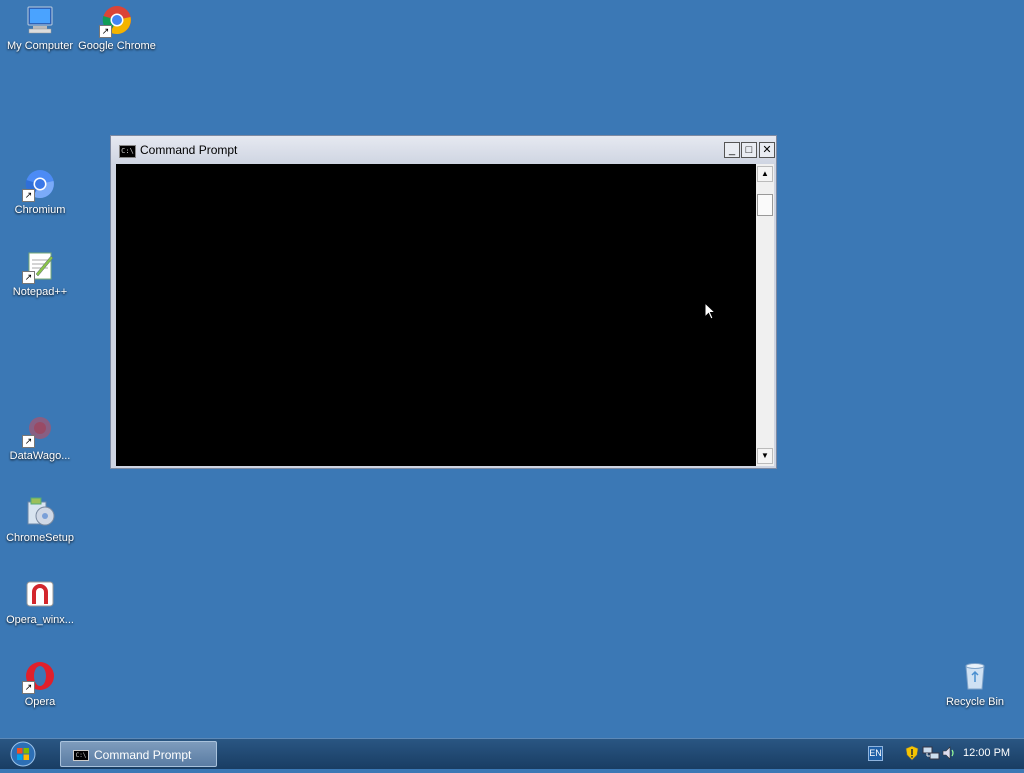 Image resolution: width=1024 pixels, height=773 pixels. Describe the element at coordinates (512, 753) in the screenshot. I see `taskbar: C:\ Command Prompt EN 12:00 PM` at that location.